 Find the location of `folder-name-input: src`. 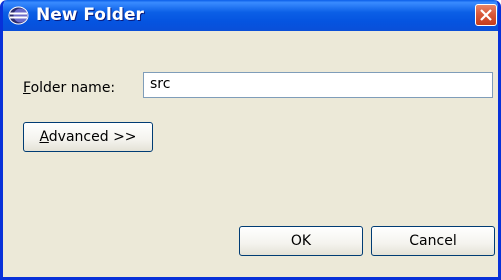

folder-name-input: src is located at coordinates (318, 85).